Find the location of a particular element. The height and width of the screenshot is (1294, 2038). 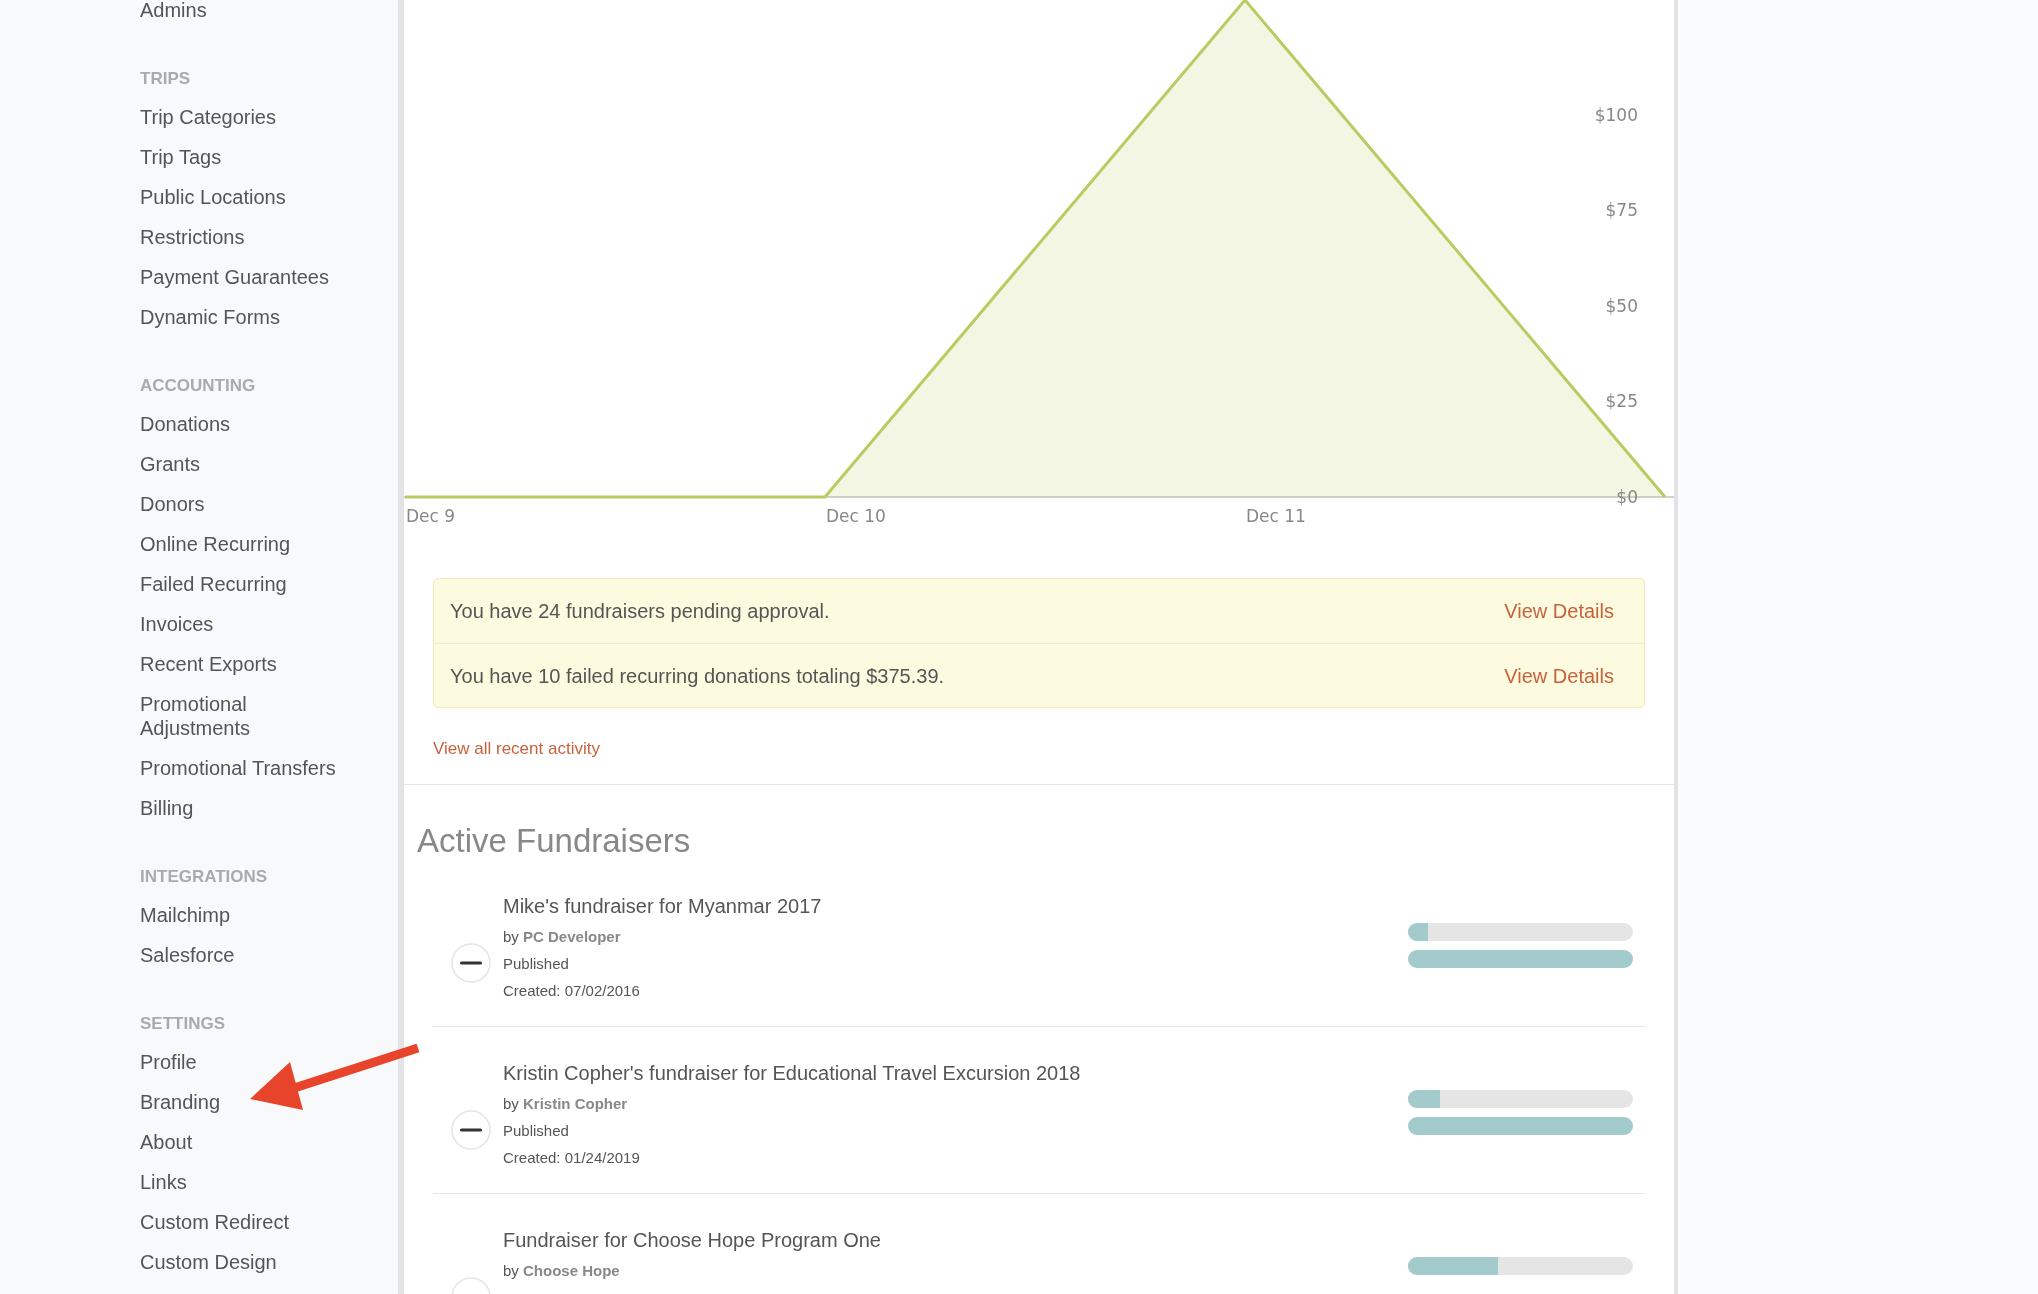

sidebar-link: Promotional Transfers is located at coordinates (238, 768).